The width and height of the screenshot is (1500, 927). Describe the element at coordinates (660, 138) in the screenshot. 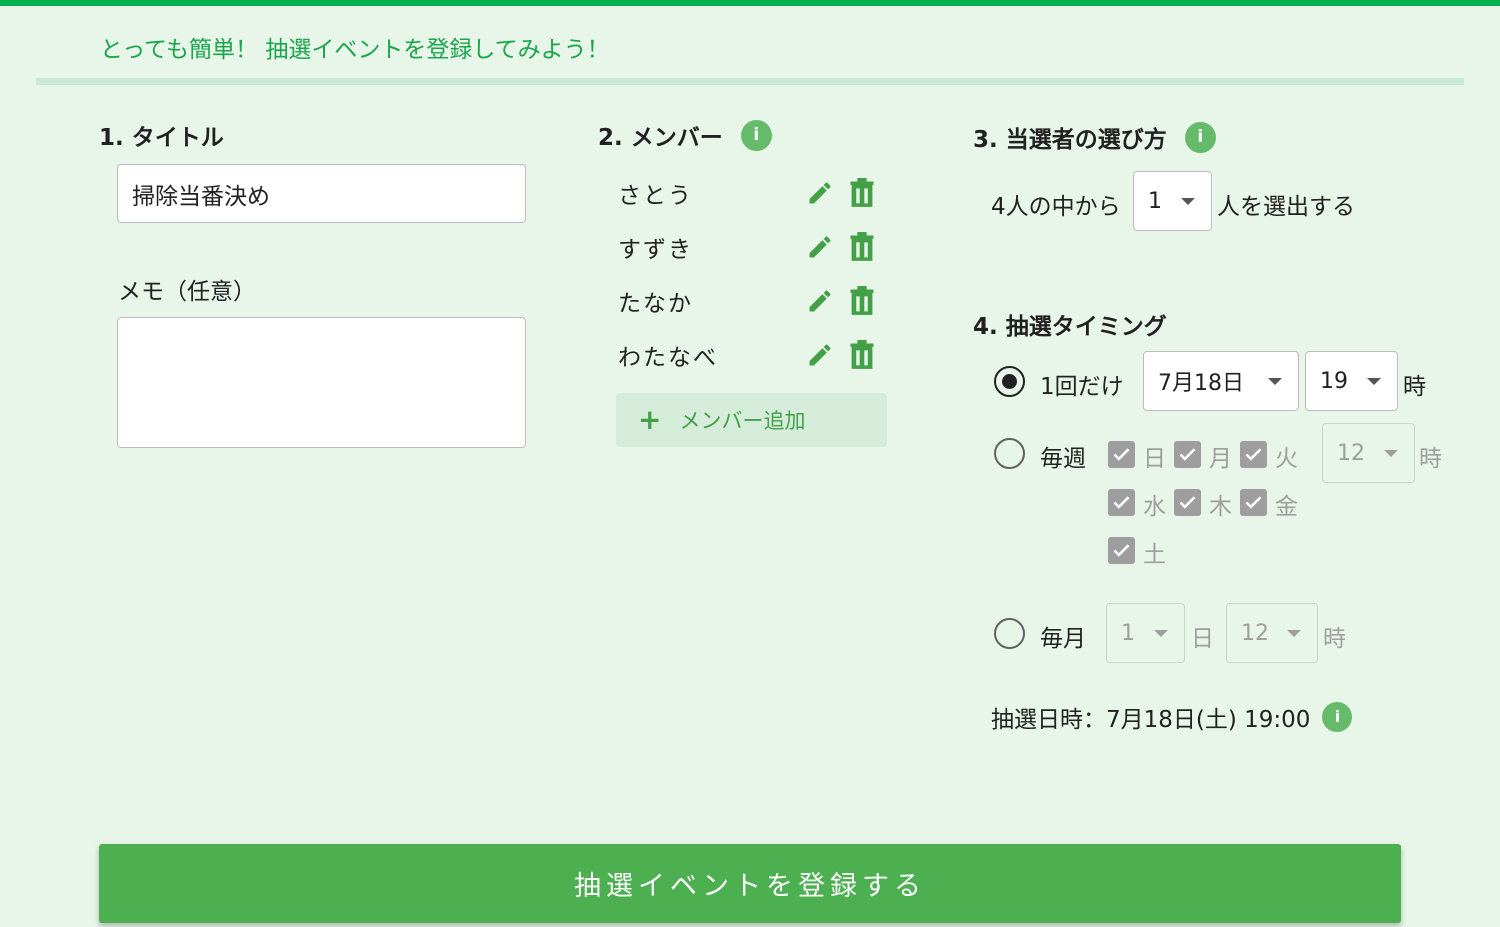

I see `members-section-heading-text: 2. メンバー` at that location.